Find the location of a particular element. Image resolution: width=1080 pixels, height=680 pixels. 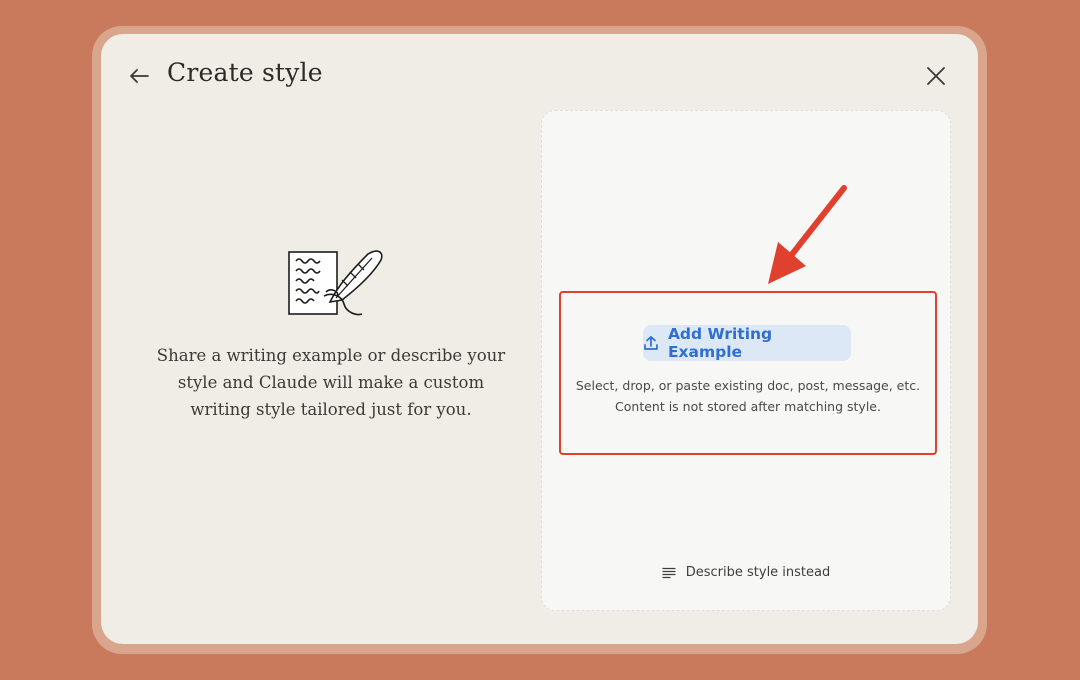

quill-writing-illustration is located at coordinates (335, 283).